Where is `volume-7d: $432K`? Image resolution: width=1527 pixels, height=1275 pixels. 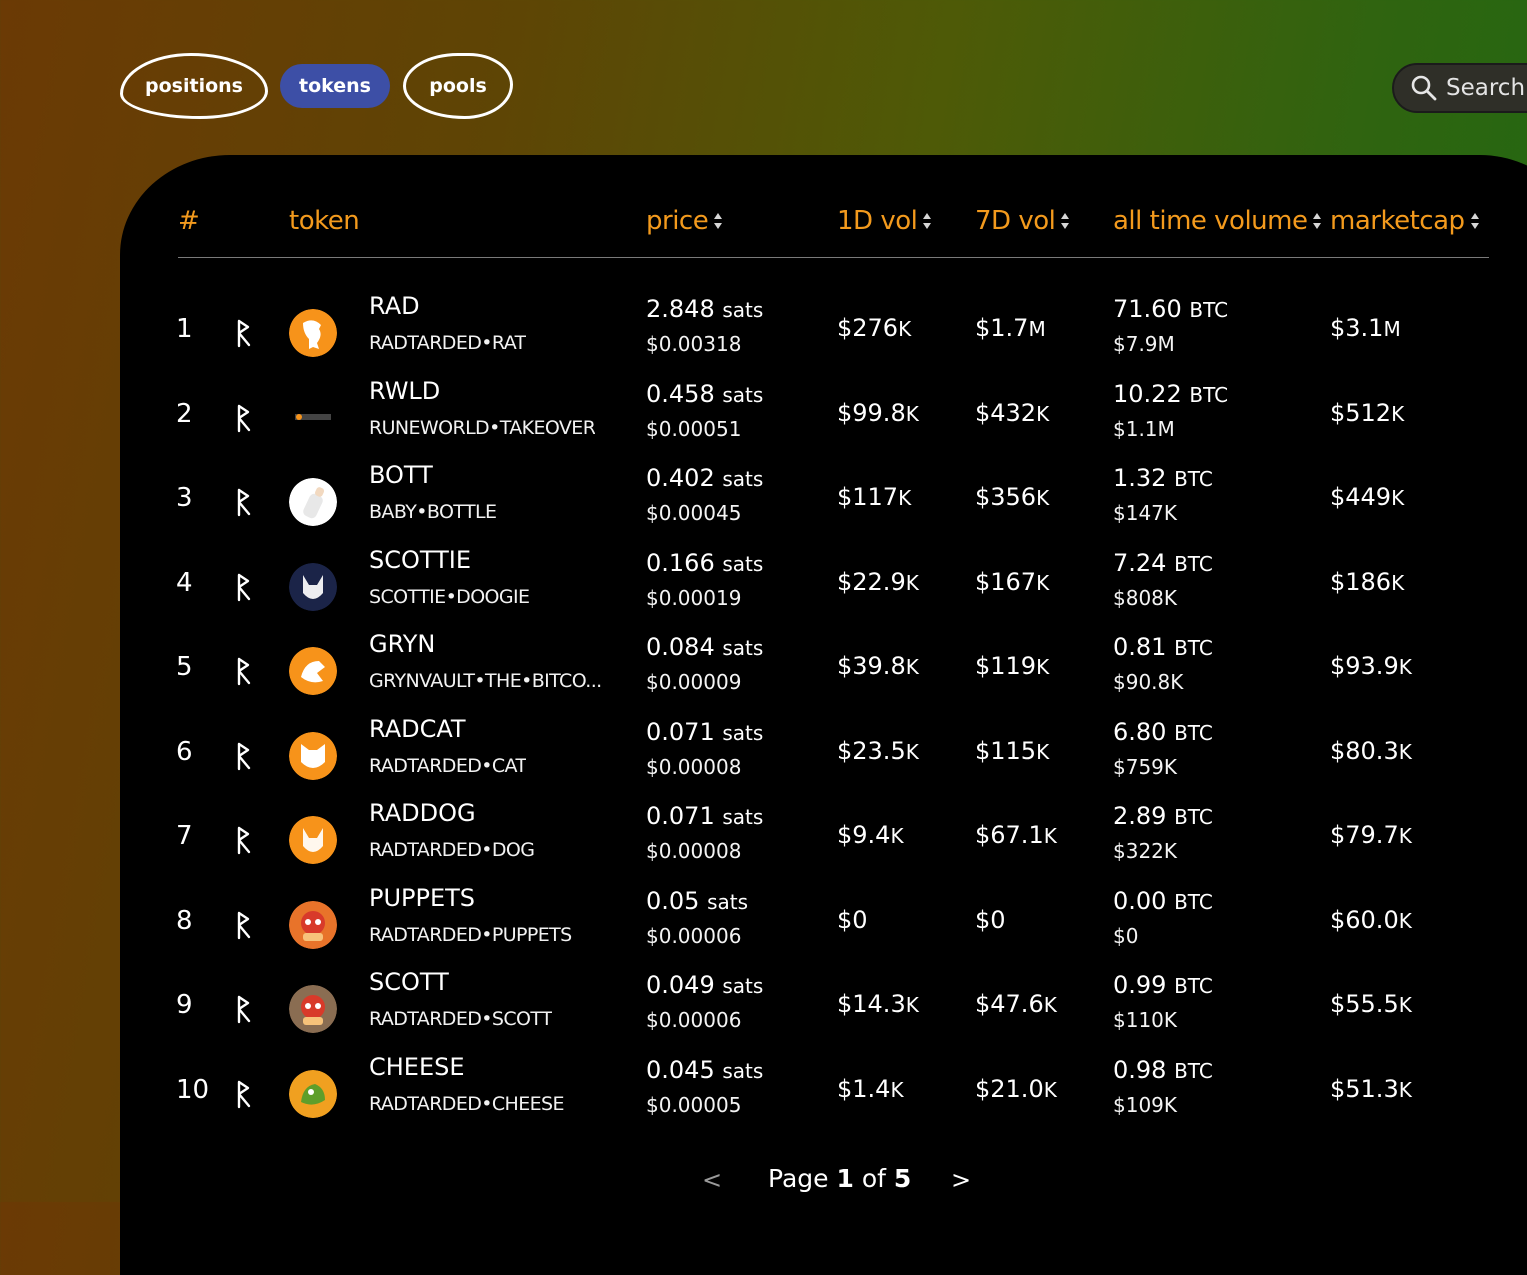 volume-7d: $432K is located at coordinates (1012, 412).